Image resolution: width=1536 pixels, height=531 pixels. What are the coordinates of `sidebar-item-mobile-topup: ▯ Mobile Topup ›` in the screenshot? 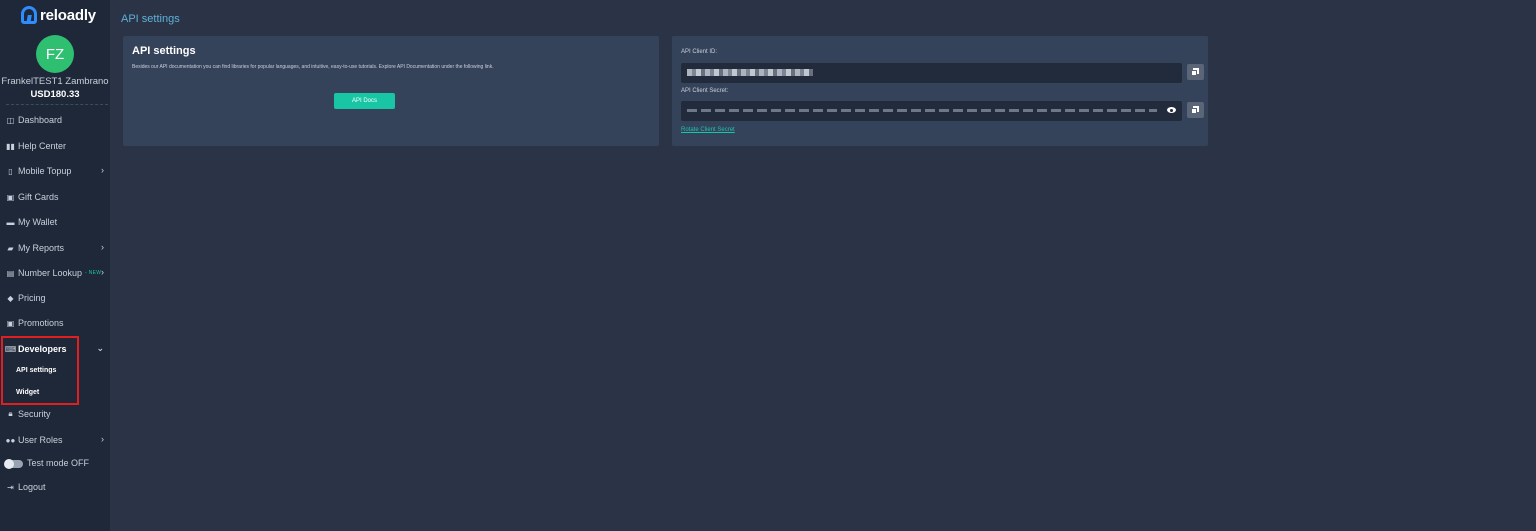 It's located at (56, 171).